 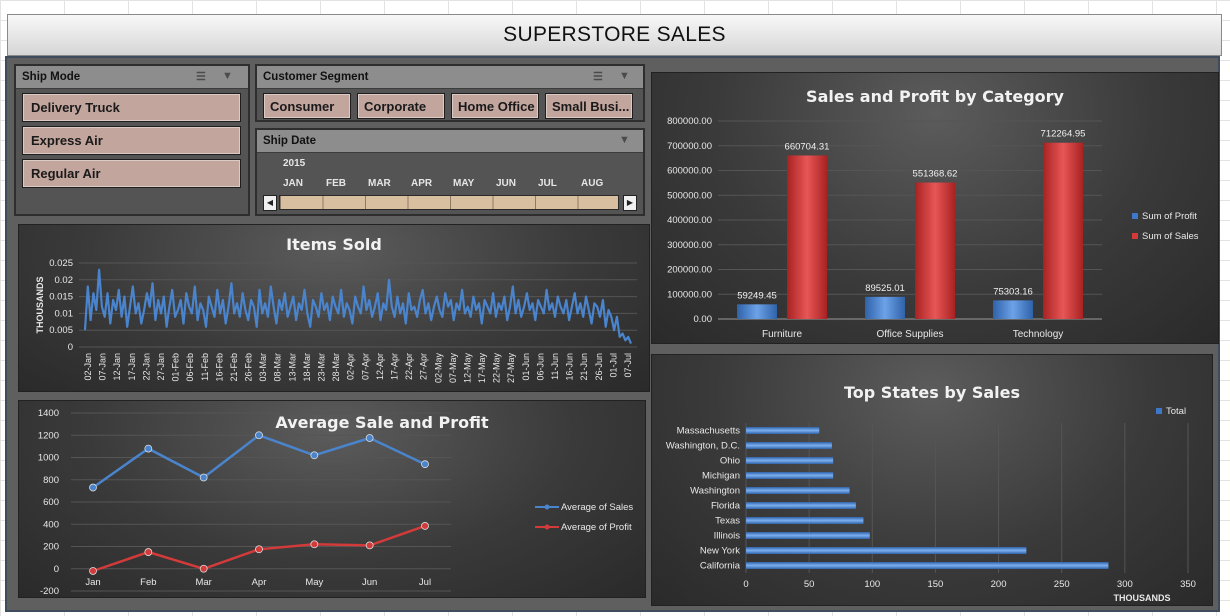 What do you see at coordinates (1188, 584) in the screenshot?
I see `x-tick-label: 350` at bounding box center [1188, 584].